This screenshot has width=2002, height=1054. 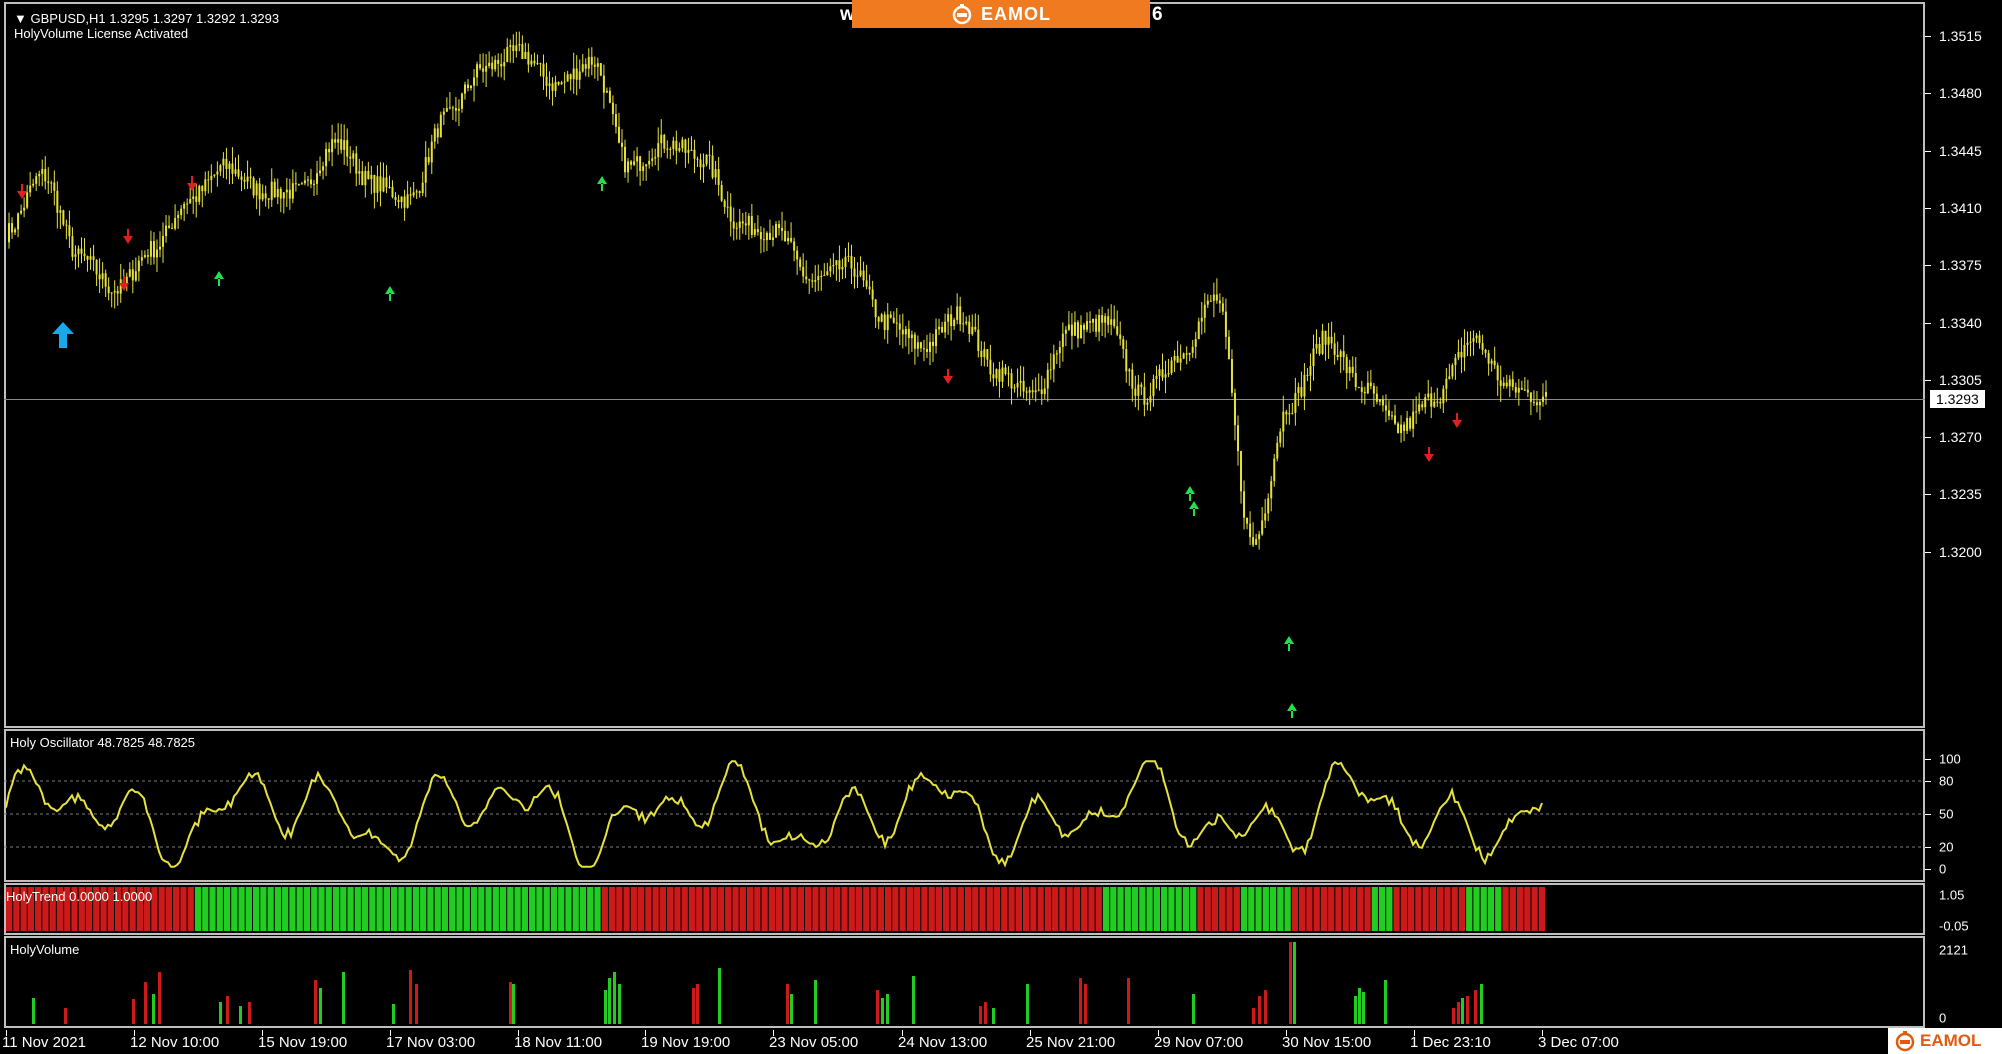 What do you see at coordinates (1429, 454) in the screenshot?
I see `down-arrow-icon` at bounding box center [1429, 454].